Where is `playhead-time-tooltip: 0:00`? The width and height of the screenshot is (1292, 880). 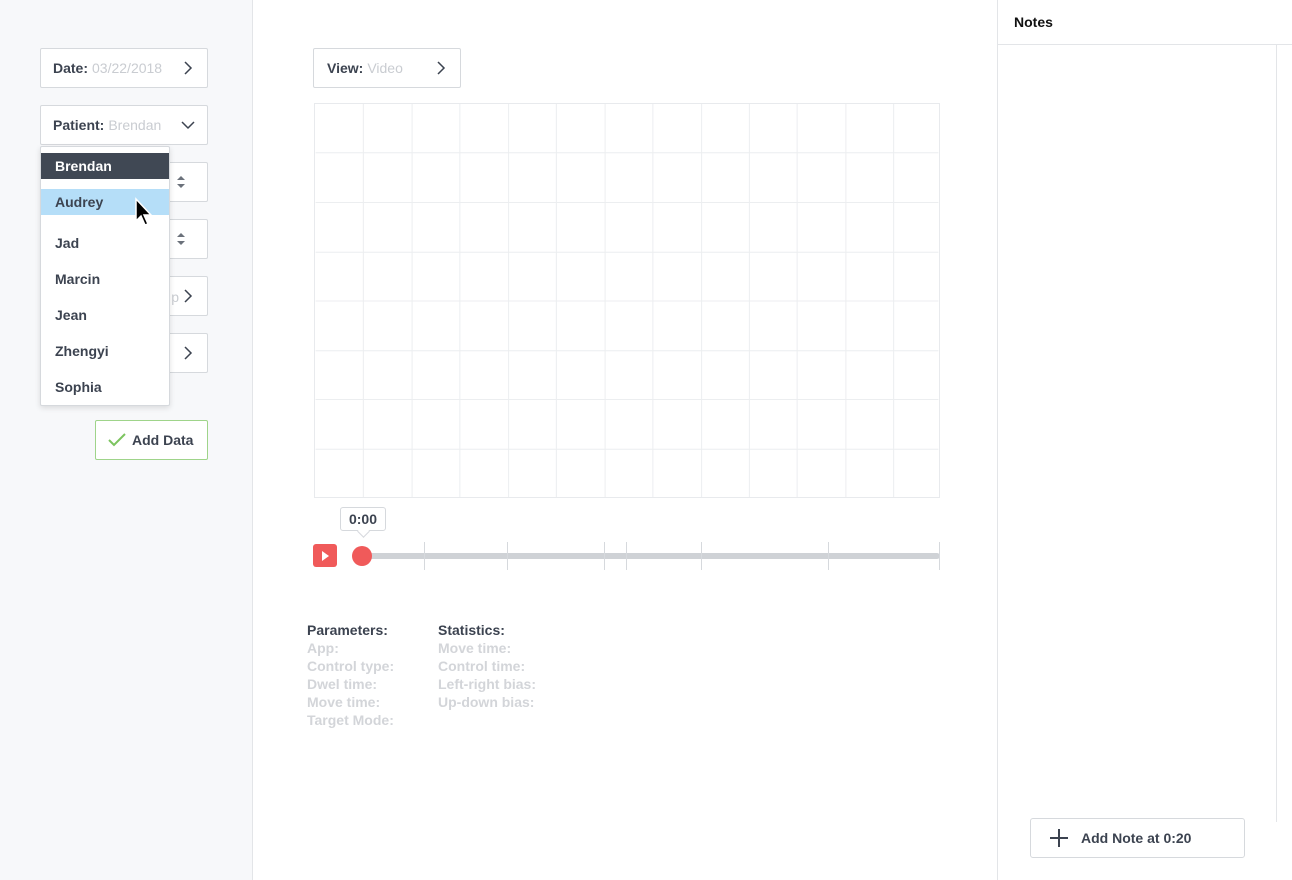
playhead-time-tooltip: 0:00 is located at coordinates (363, 519).